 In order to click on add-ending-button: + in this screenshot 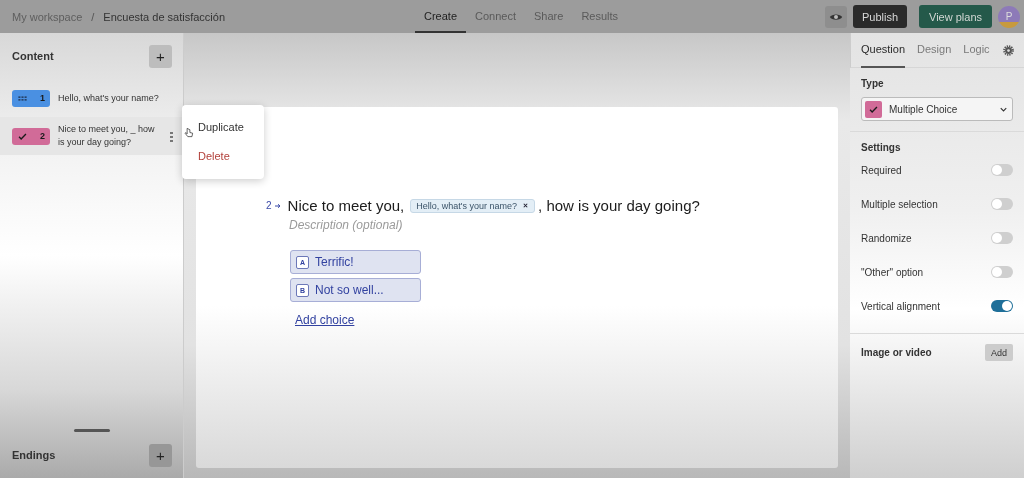, I will do `click(160, 455)`.